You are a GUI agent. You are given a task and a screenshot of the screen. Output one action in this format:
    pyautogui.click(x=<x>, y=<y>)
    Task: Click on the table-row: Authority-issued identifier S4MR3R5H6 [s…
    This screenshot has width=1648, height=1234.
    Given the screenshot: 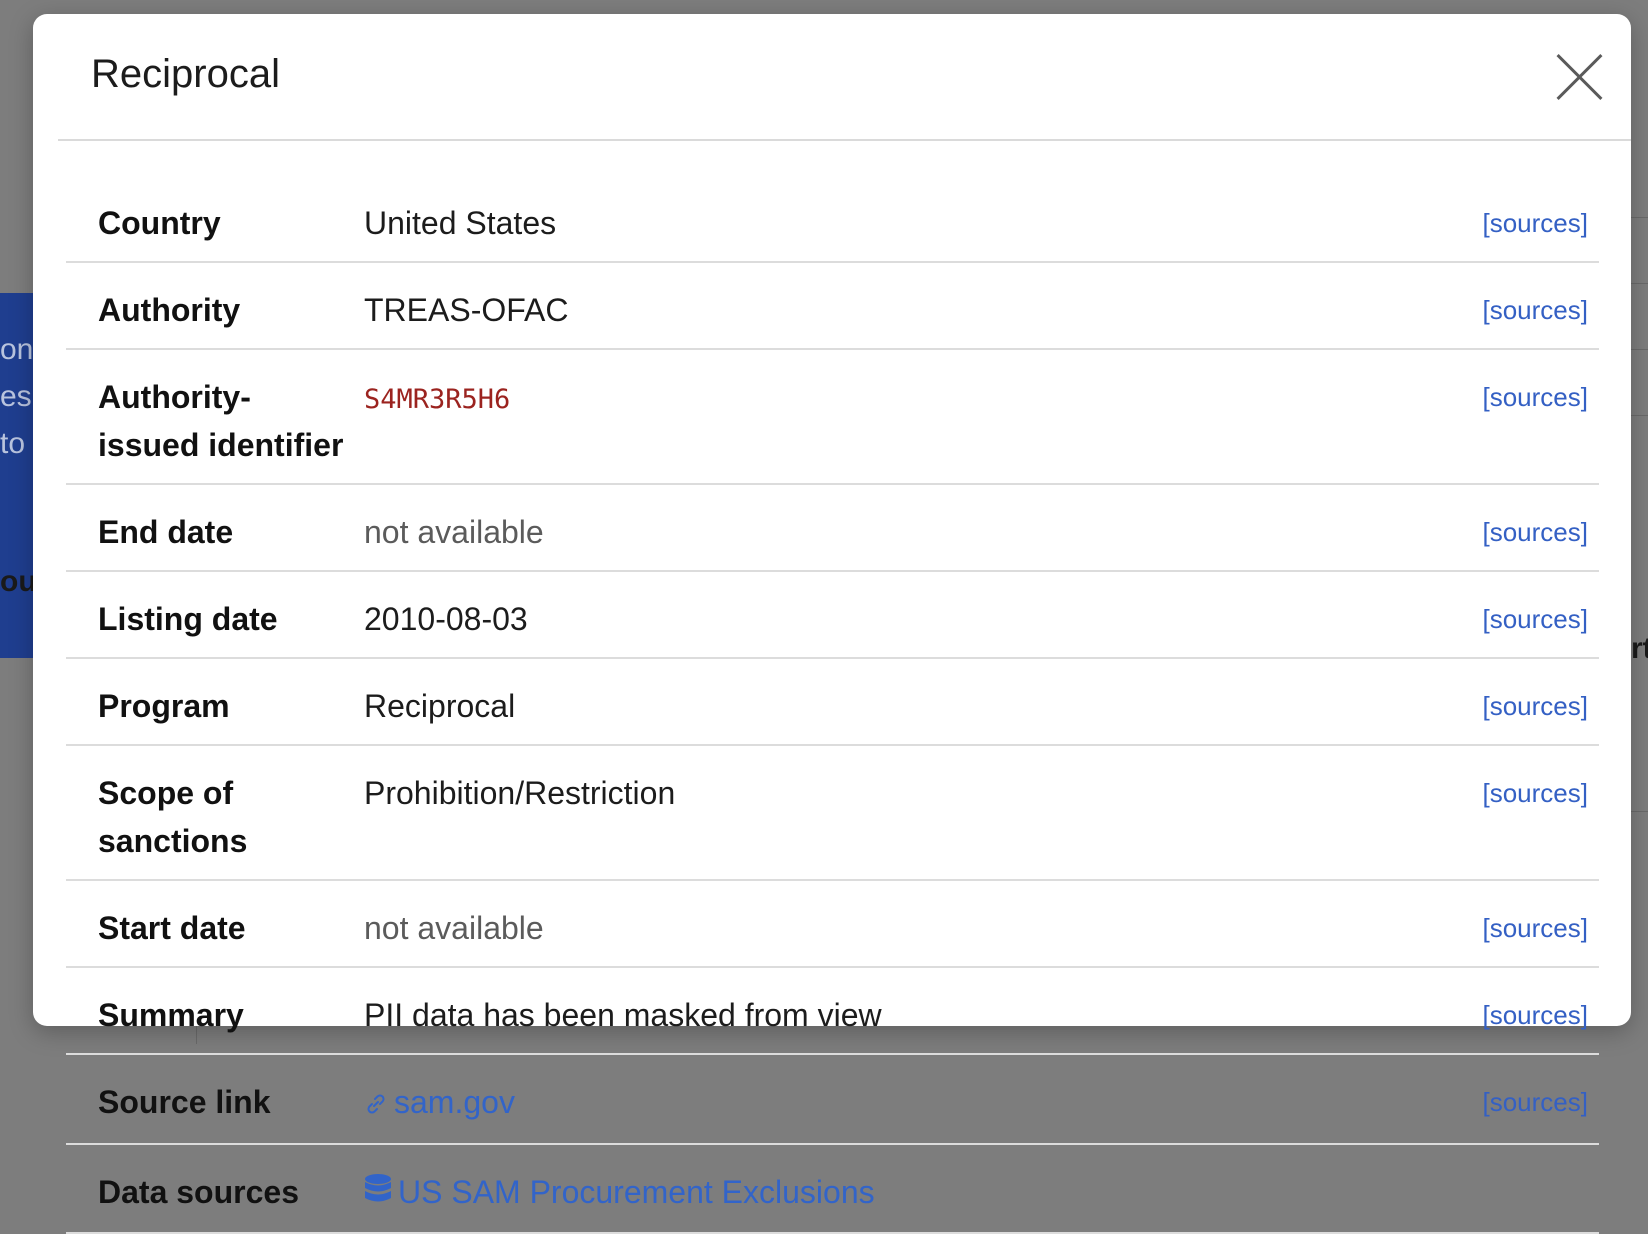 What is the action you would take?
    pyautogui.click(x=832, y=417)
    